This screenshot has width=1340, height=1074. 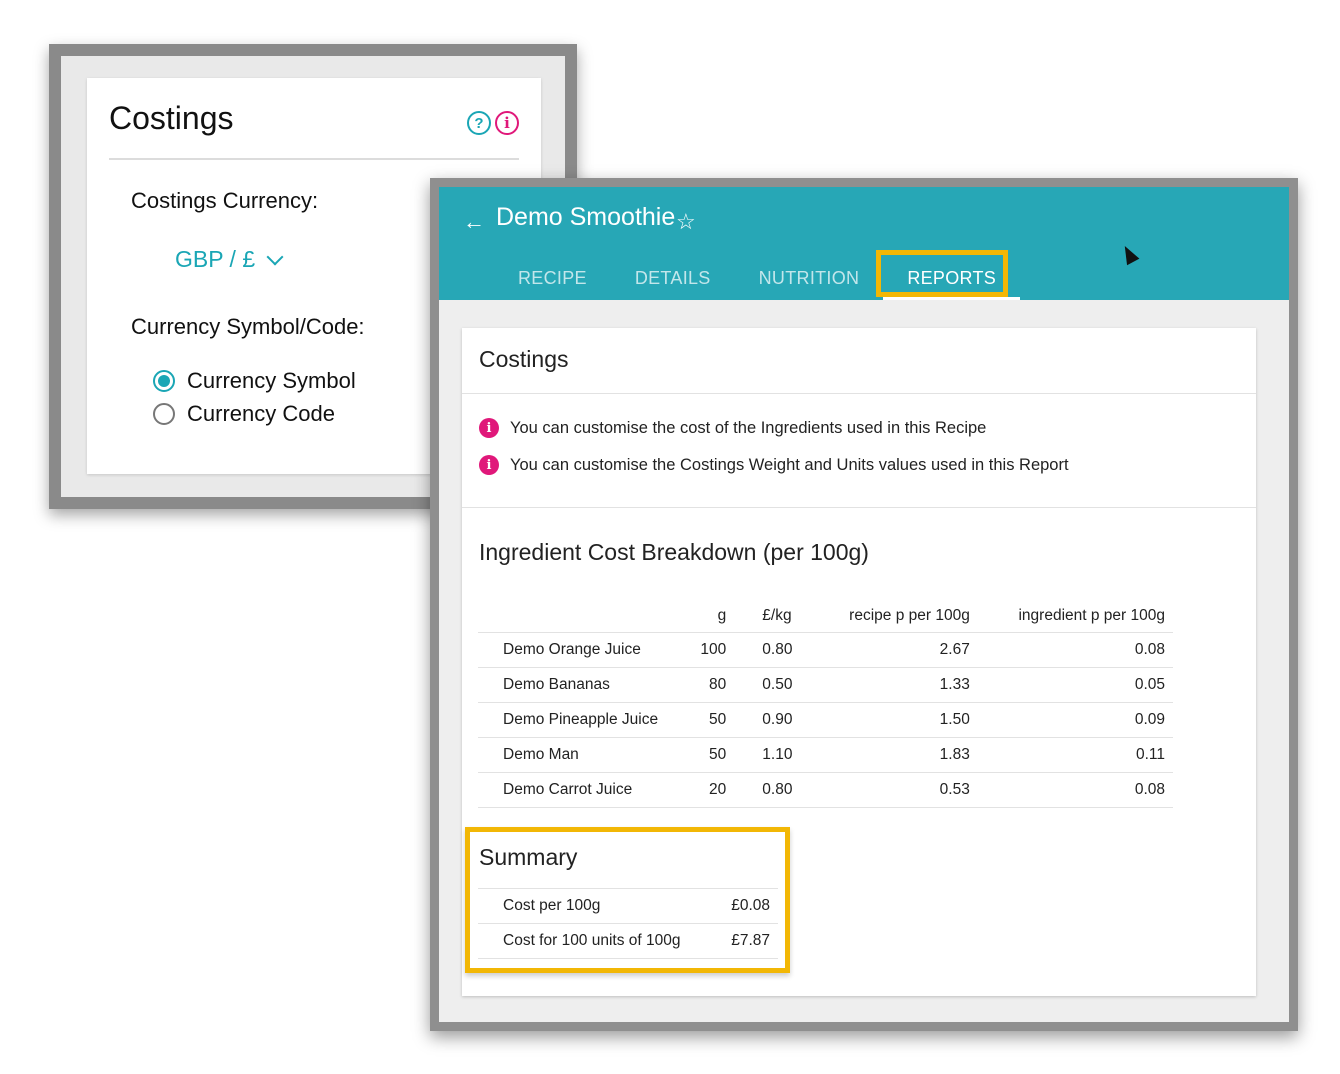 I want to click on table-row: Demo Carrot Juice 20 0.80 0.53 0.08, so click(x=825, y=790).